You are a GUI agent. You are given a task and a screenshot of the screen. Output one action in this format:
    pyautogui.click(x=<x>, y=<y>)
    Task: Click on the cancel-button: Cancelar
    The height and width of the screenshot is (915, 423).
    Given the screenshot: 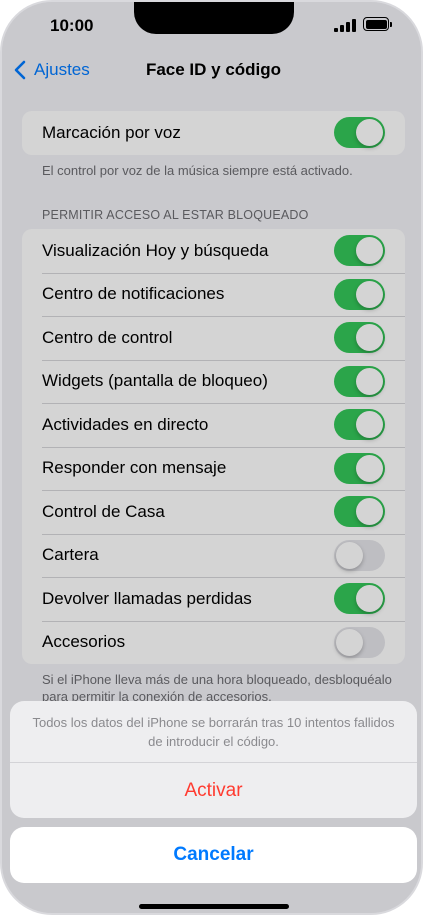 What is the action you would take?
    pyautogui.click(x=213, y=855)
    